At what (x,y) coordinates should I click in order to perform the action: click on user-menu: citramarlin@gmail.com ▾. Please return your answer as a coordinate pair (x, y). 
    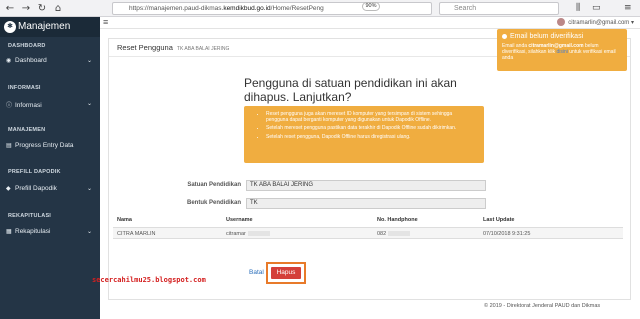
    Looking at the image, I should click on (595, 23).